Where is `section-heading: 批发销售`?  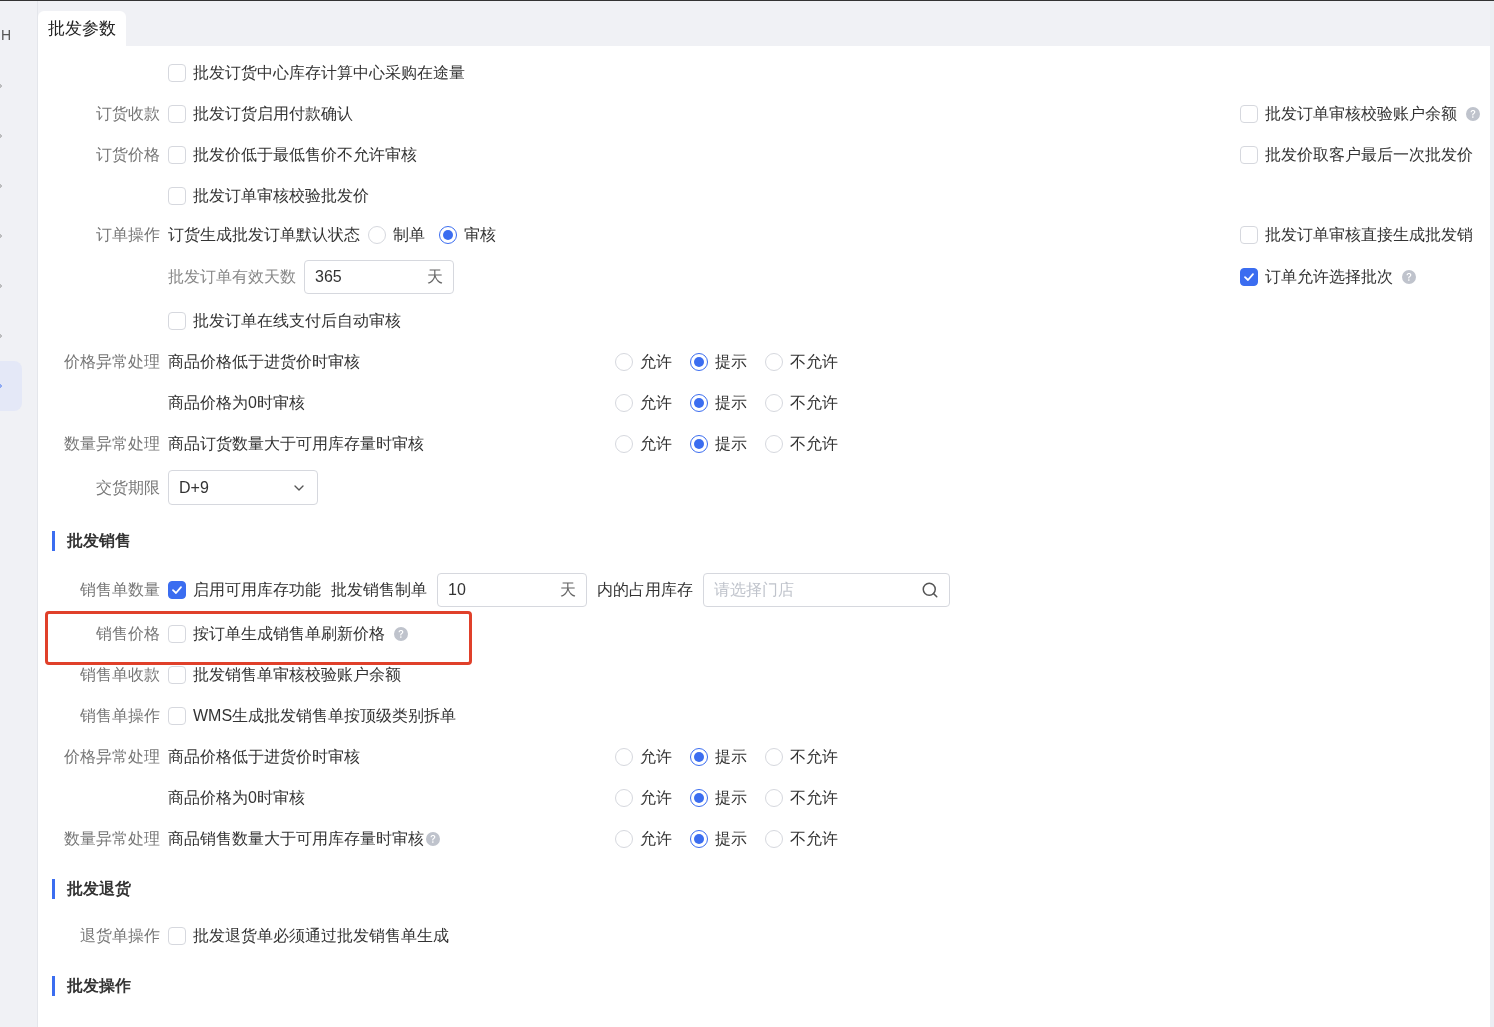 section-heading: 批发销售 is located at coordinates (91, 541).